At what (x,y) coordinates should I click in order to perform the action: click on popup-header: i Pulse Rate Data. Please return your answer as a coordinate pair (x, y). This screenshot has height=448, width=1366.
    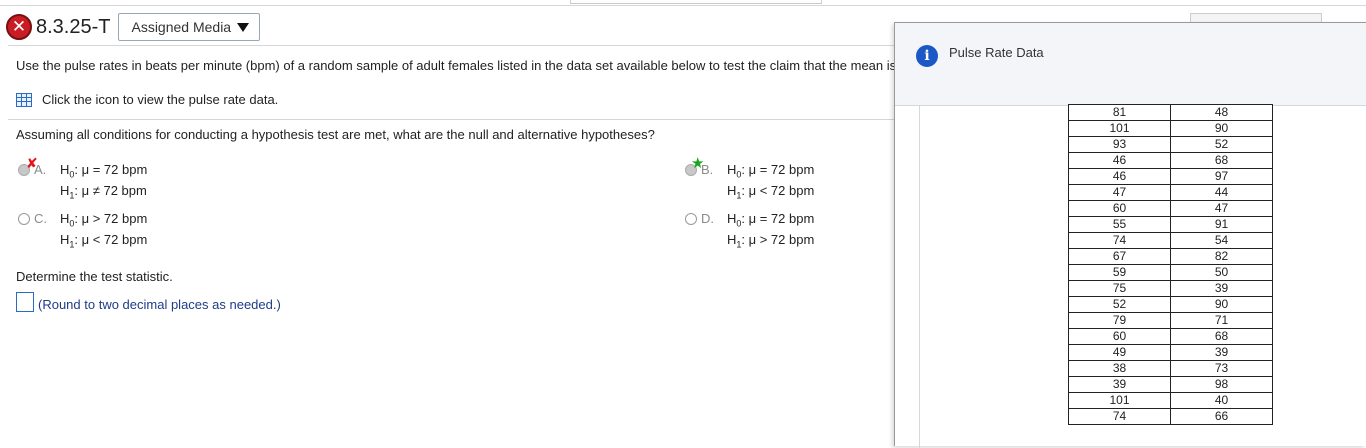
    Looking at the image, I should click on (1130, 64).